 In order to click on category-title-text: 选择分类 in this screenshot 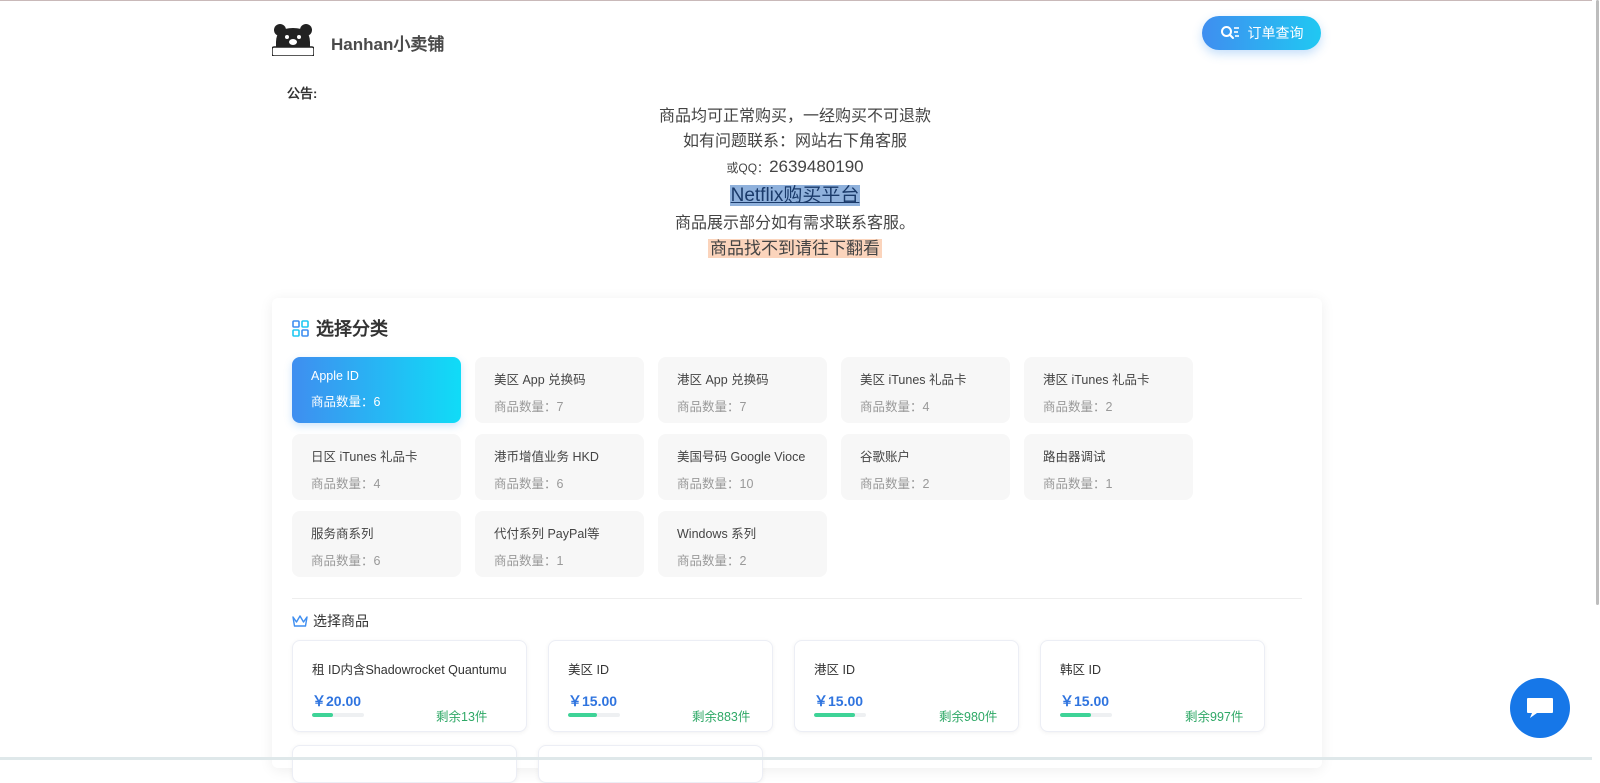, I will do `click(352, 329)`.